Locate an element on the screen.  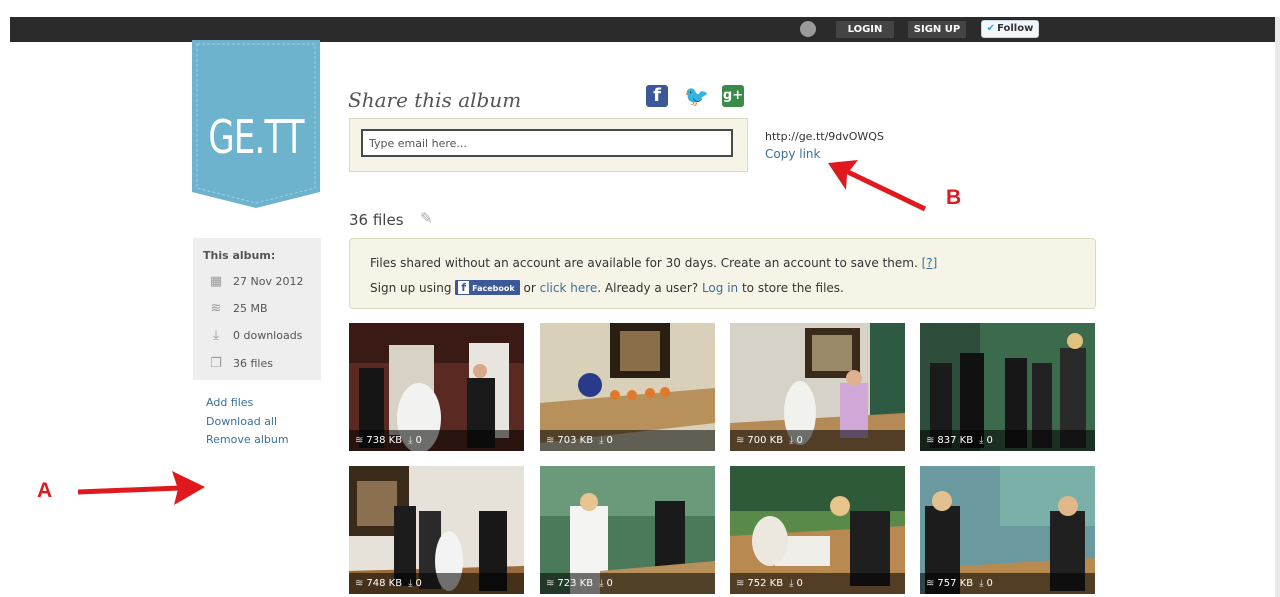
arrow-b is located at coordinates (877, 186).